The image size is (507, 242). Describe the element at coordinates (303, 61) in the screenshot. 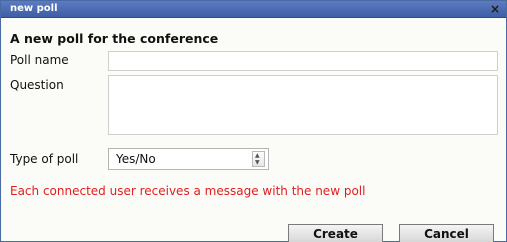

I see `poll-name-input` at that location.